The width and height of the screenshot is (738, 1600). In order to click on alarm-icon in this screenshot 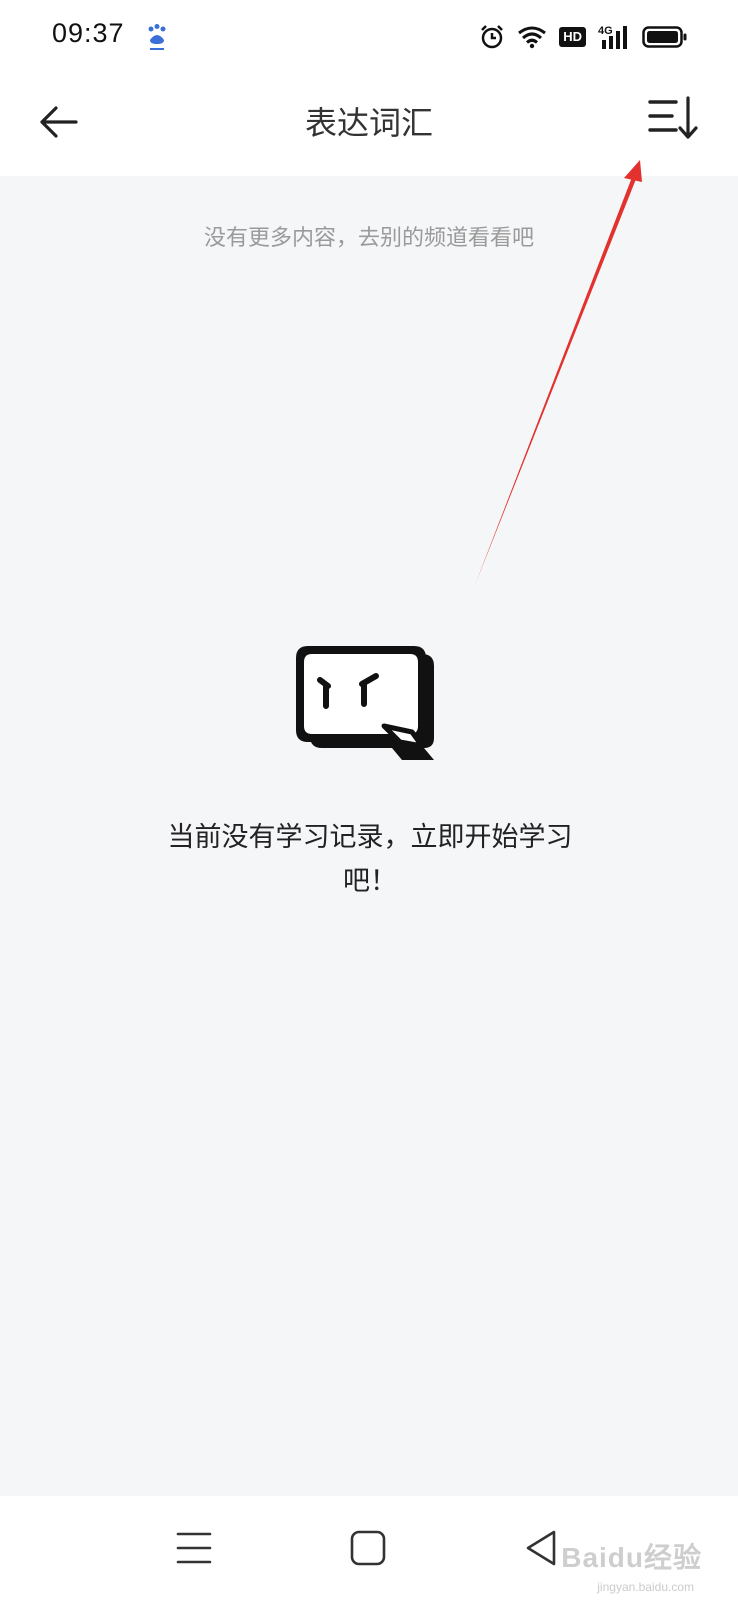, I will do `click(492, 37)`.